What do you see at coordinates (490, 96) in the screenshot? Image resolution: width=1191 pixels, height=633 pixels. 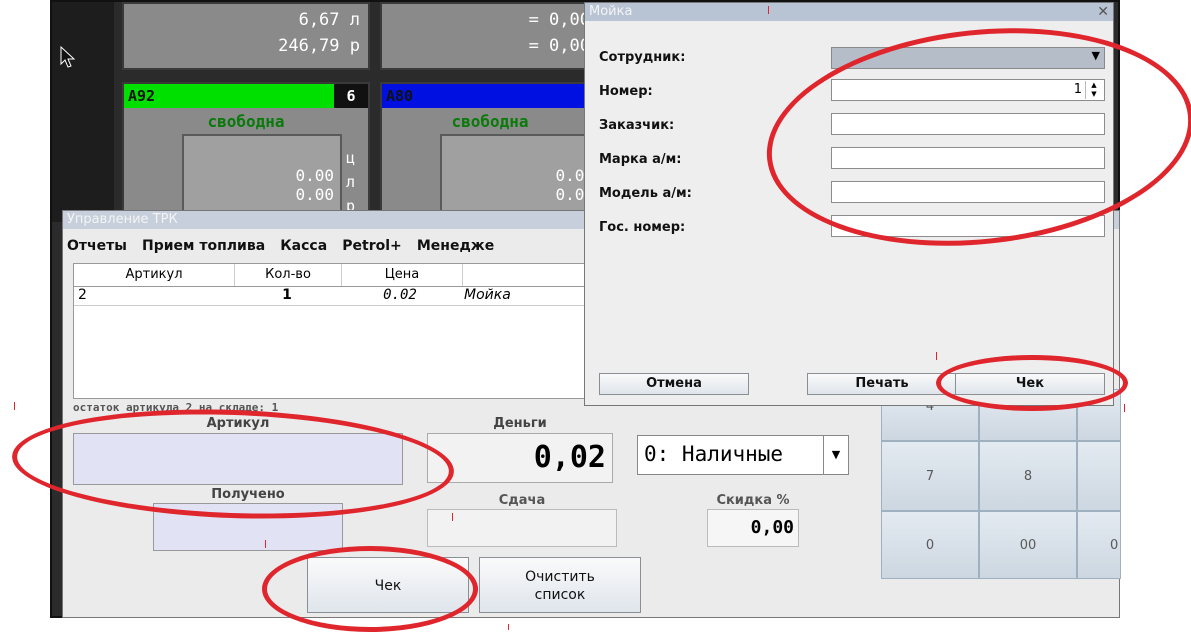 I see `pump-header-2: A80` at bounding box center [490, 96].